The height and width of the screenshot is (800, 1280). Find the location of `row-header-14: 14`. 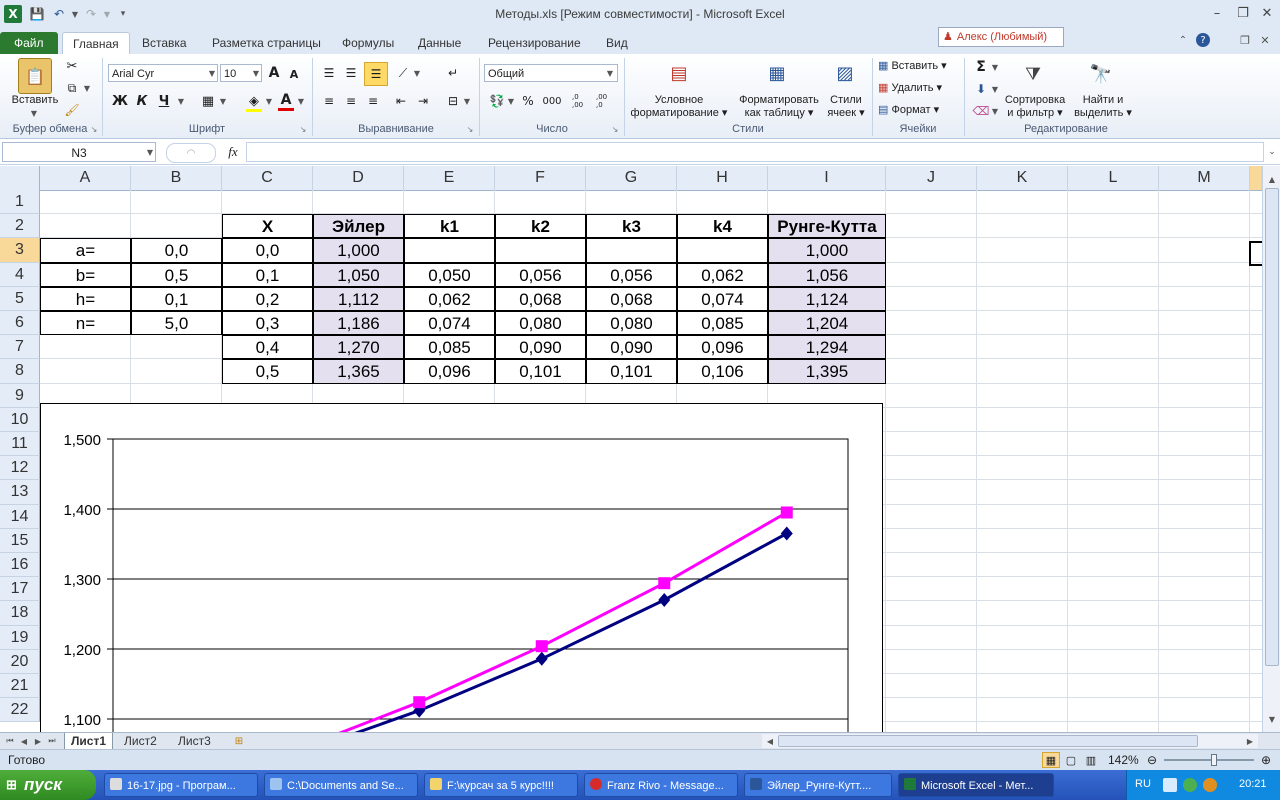

row-header-14: 14 is located at coordinates (20, 516).